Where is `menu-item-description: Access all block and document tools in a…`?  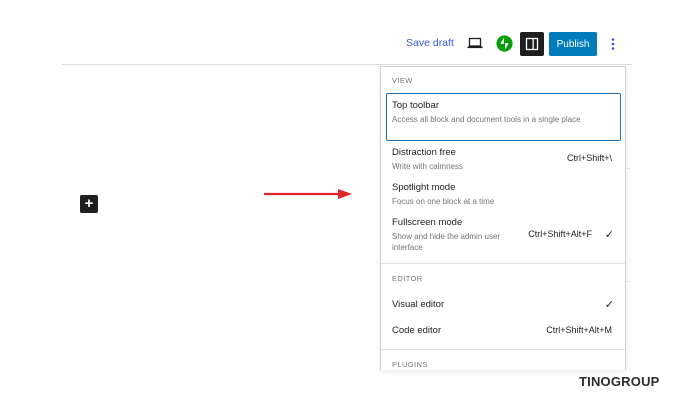
menu-item-description: Access all block and document tools in a… is located at coordinates (486, 119).